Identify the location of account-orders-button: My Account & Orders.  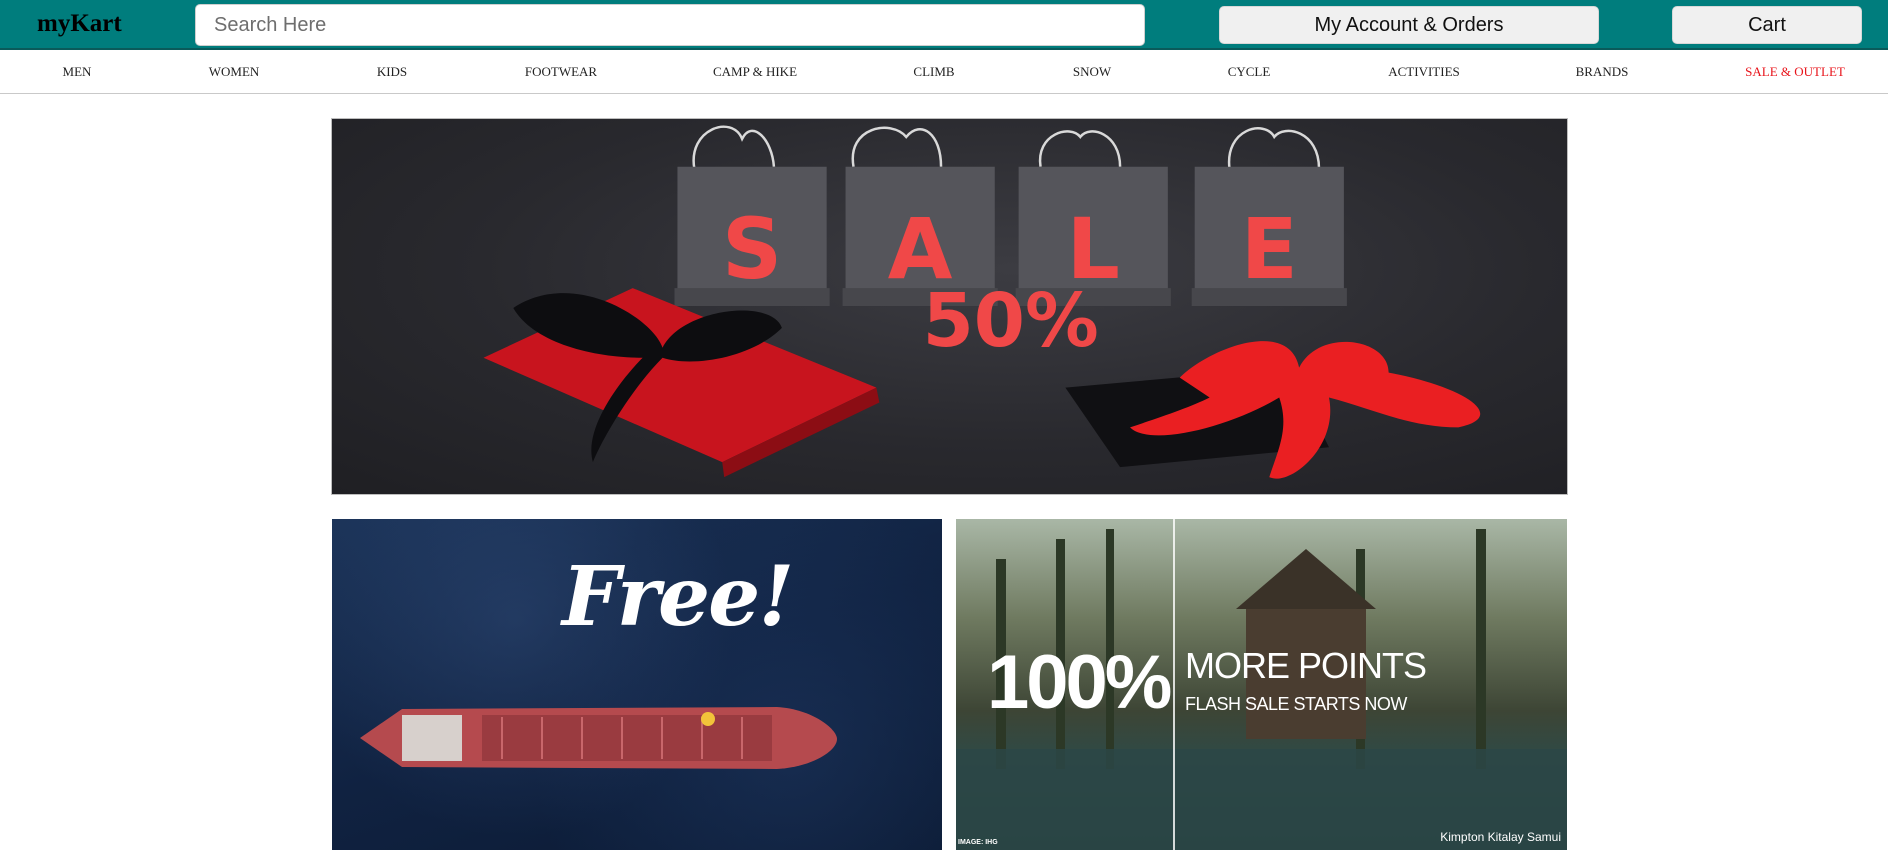
(1409, 25).